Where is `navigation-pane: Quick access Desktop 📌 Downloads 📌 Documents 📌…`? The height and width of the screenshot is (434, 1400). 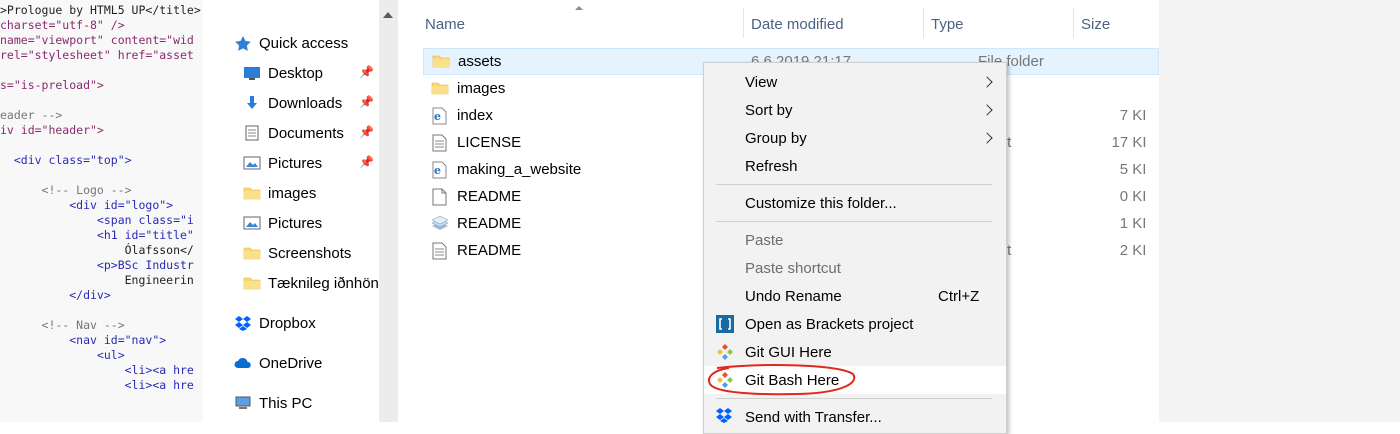
navigation-pane: Quick access Desktop 📌 Downloads 📌 Documents 📌… is located at coordinates (291, 211).